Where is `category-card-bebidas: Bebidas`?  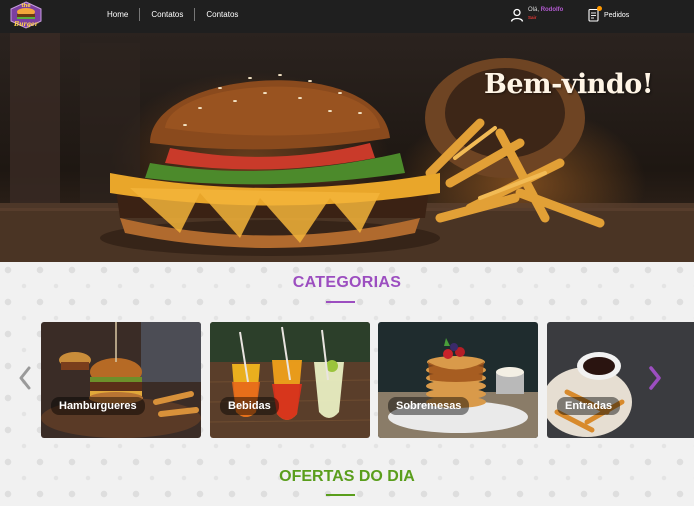 category-card-bebidas: Bebidas is located at coordinates (290, 380).